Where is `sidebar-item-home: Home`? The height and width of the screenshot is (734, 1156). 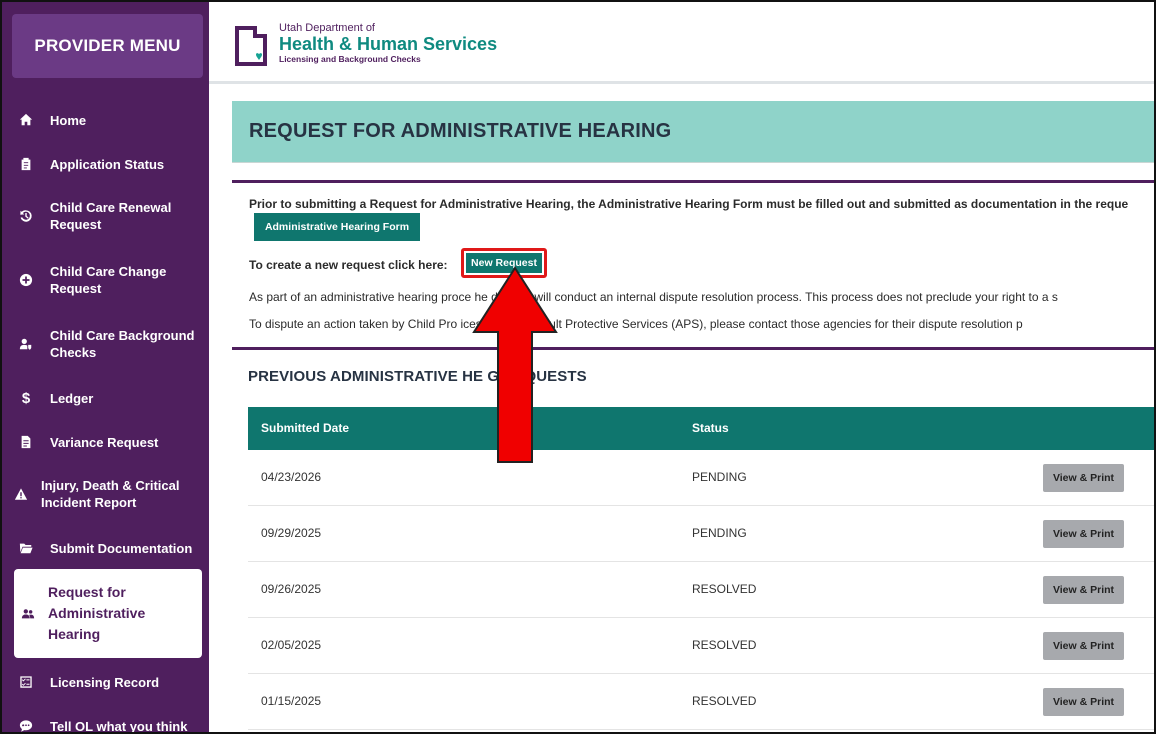 sidebar-item-home: Home is located at coordinates (105, 120).